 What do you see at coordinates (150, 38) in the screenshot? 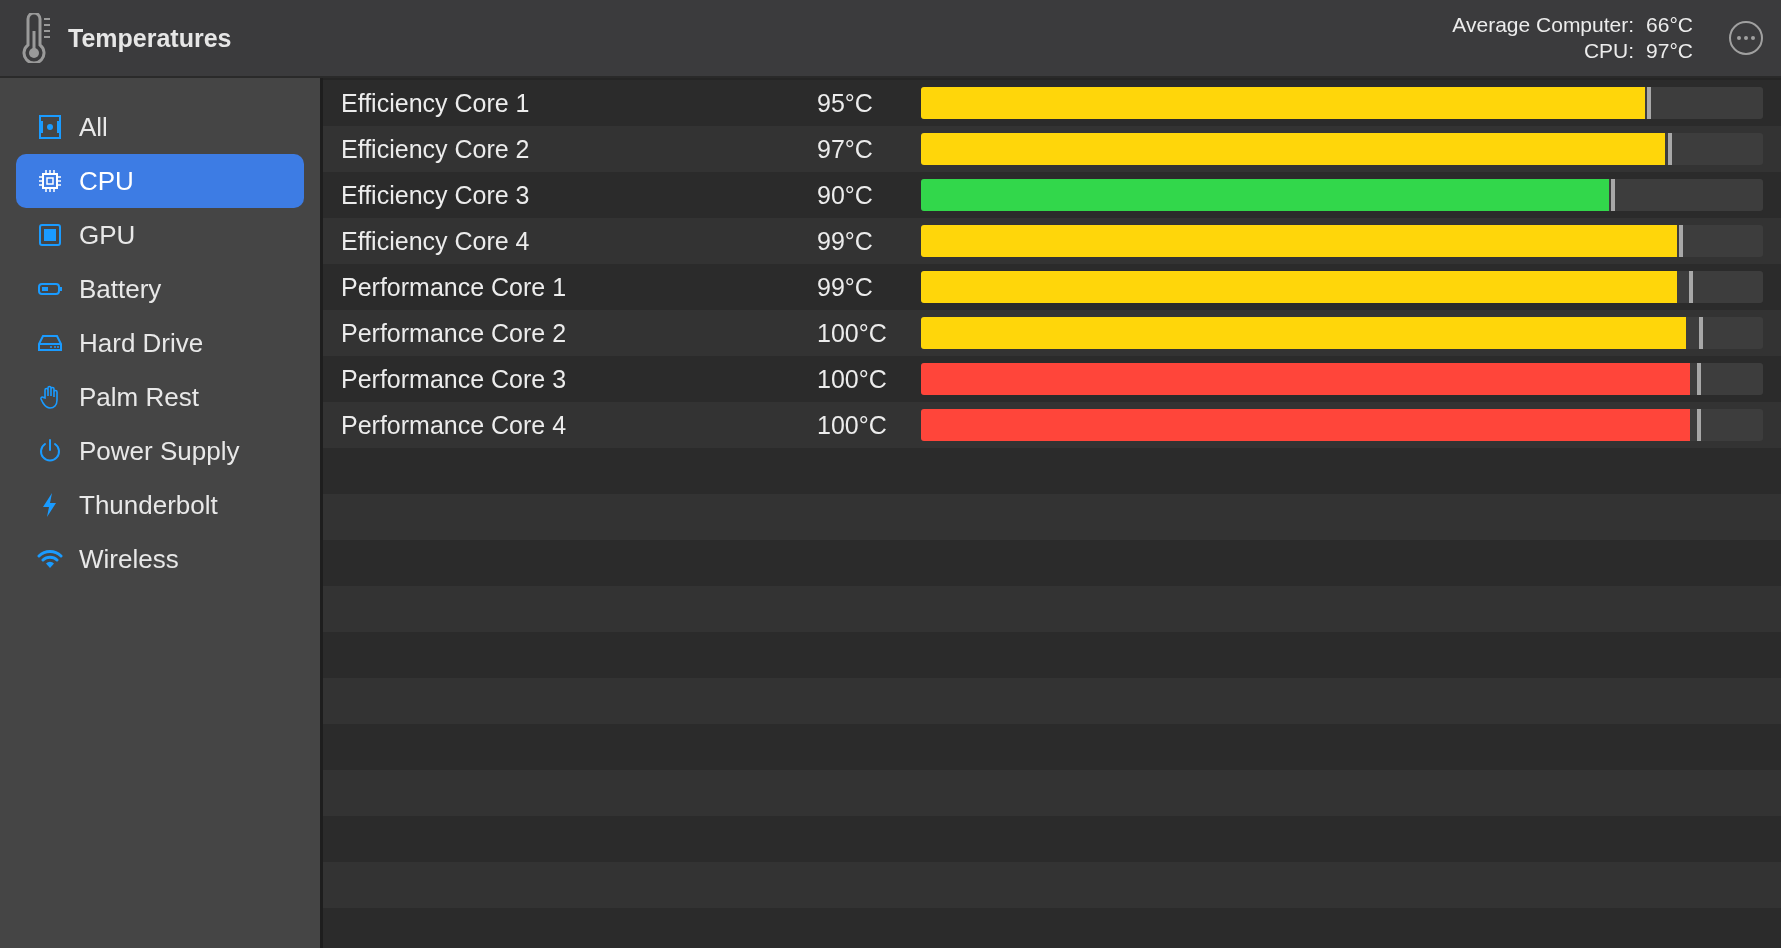
I see `window-title: Temperatures` at bounding box center [150, 38].